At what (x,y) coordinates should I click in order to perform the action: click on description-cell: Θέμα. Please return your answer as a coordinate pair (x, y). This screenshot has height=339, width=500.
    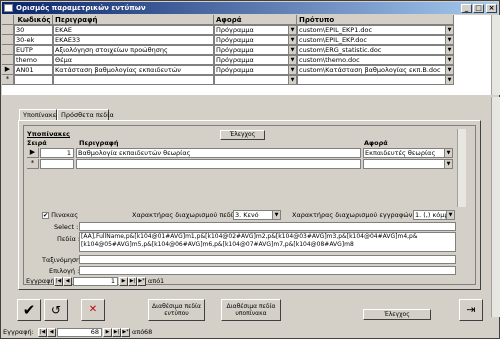
    Looking at the image, I should click on (133, 60).